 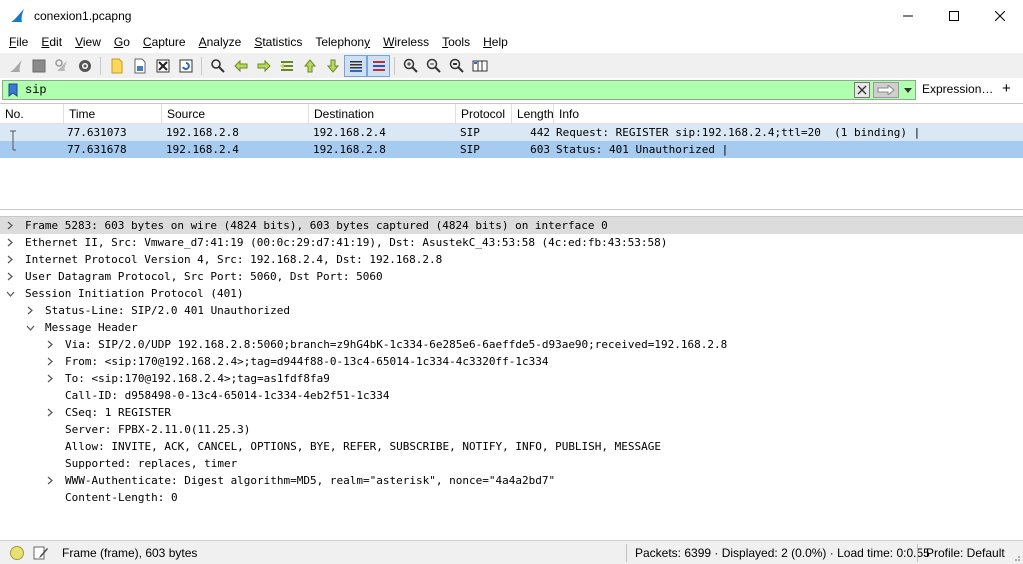 What do you see at coordinates (511, 293) in the screenshot?
I see `detail-tree-row: Session Initiation Protocol (401)` at bounding box center [511, 293].